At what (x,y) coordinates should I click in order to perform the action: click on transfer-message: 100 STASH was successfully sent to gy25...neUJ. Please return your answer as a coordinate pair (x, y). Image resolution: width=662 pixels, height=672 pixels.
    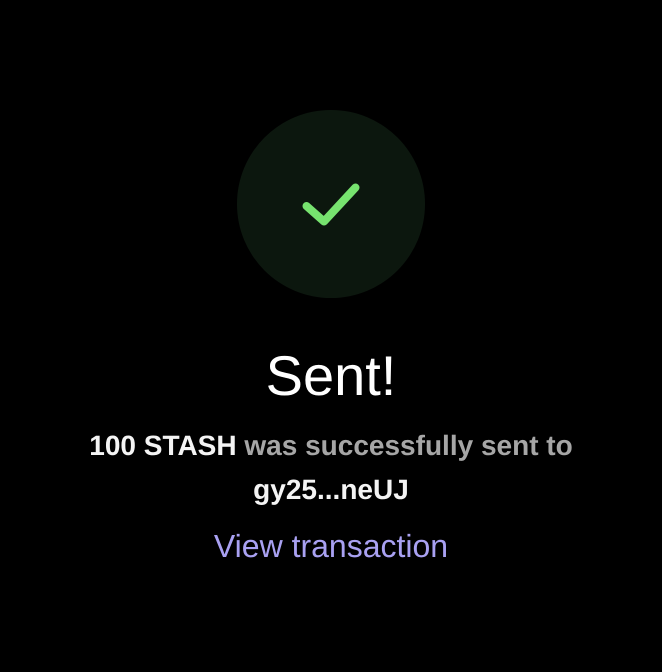
    Looking at the image, I should click on (331, 468).